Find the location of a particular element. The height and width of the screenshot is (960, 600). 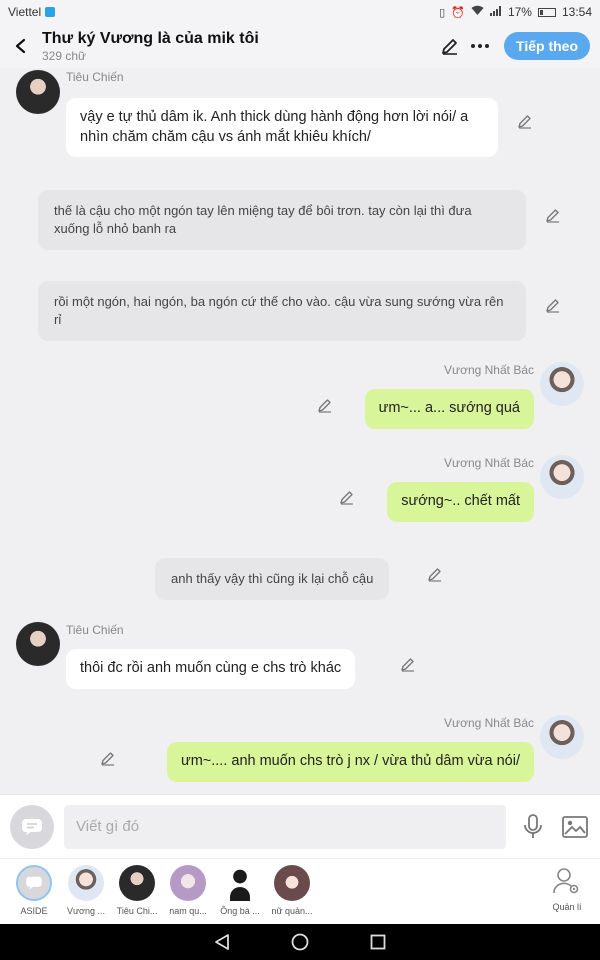

triangle-back-icon is located at coordinates (222, 942).